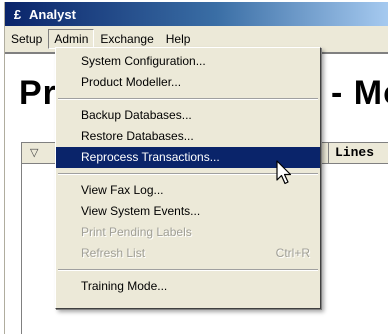 The image size is (388, 334). Describe the element at coordinates (354, 153) in the screenshot. I see `column-header-lines: Lines` at that location.